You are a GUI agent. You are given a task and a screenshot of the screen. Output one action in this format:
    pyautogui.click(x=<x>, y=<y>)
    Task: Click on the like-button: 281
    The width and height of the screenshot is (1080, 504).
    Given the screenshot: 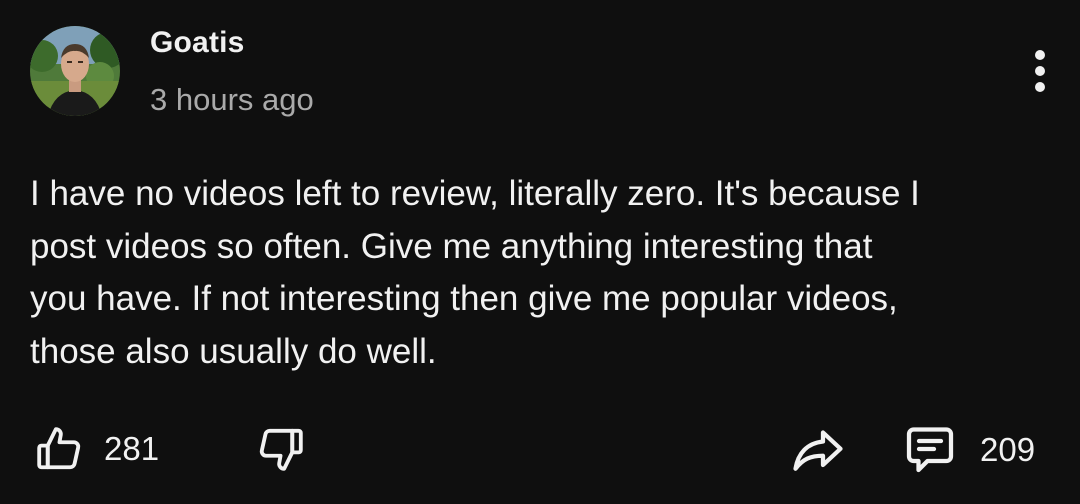 What is the action you would take?
    pyautogui.click(x=95, y=449)
    